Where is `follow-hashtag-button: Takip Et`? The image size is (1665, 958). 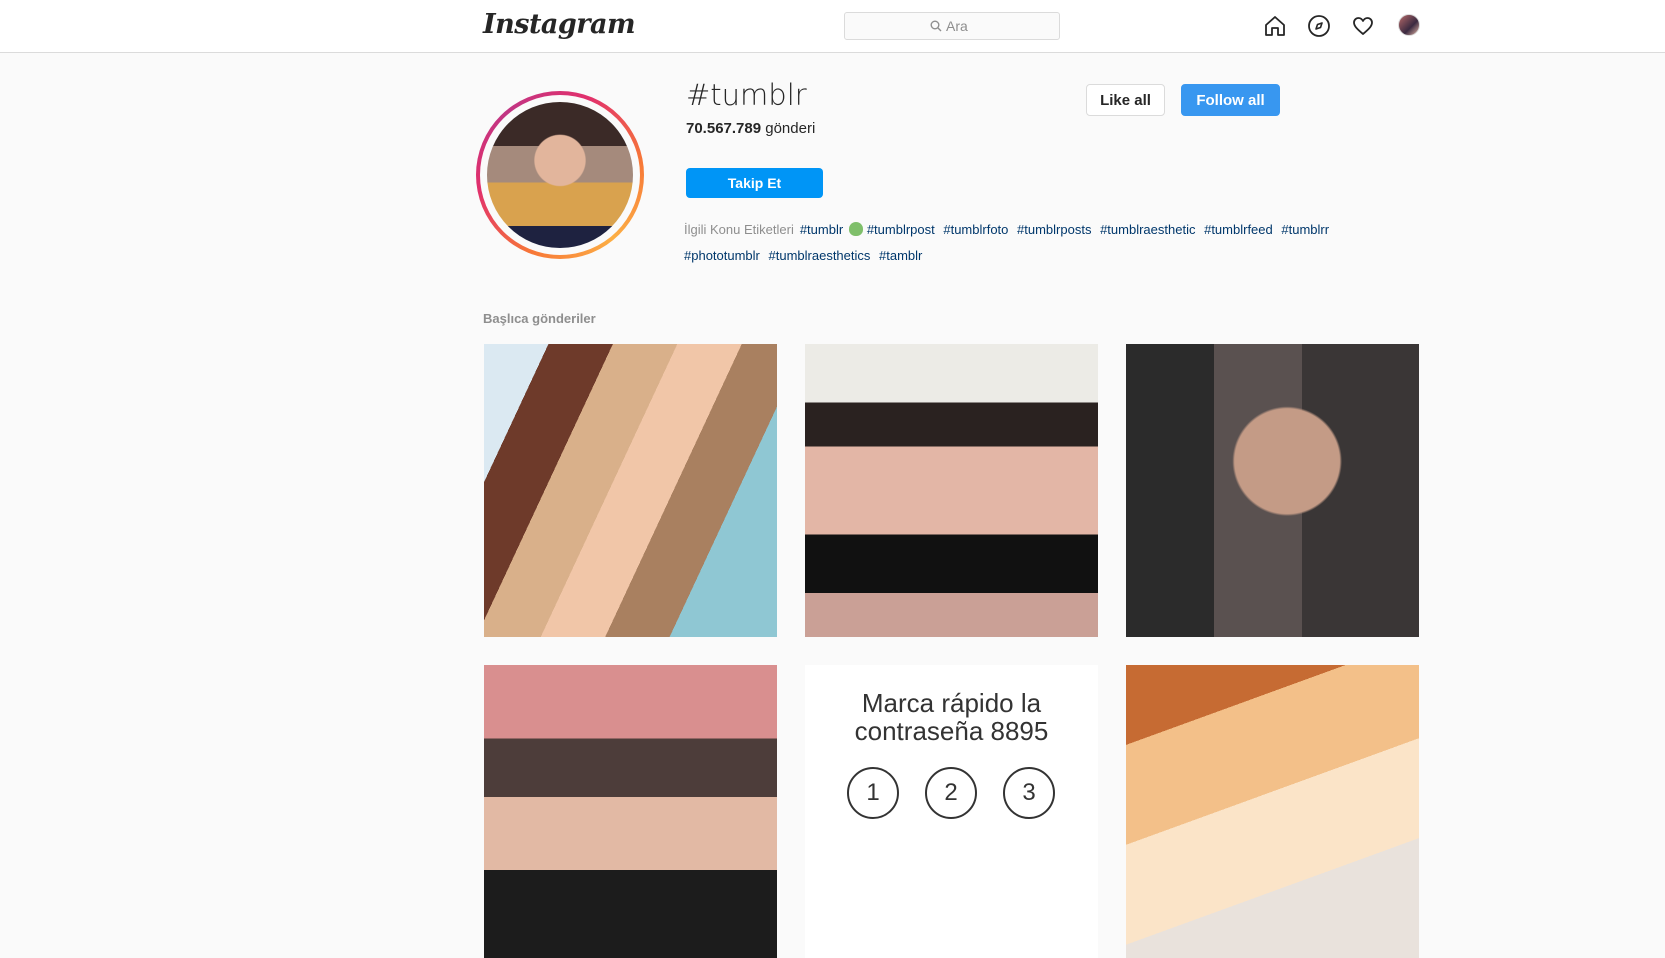 follow-hashtag-button: Takip Et is located at coordinates (754, 183).